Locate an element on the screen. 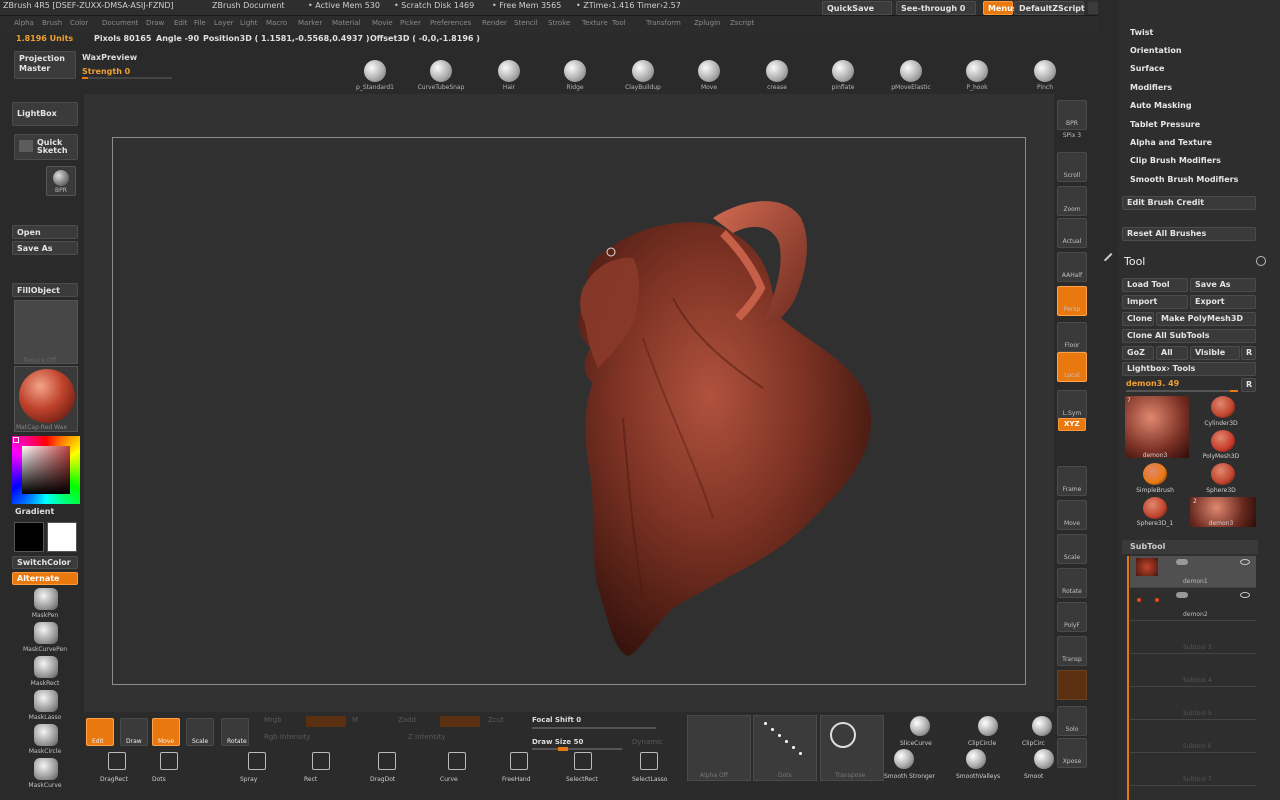 The image size is (1280, 800). brush-claybuildup-icon is located at coordinates (643, 71).